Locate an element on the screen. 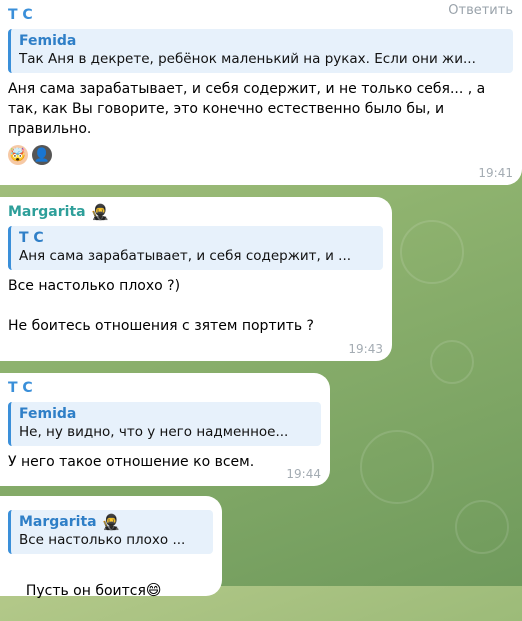 This screenshot has height=621, width=522. sender-label: Margarita is located at coordinates (47, 212).